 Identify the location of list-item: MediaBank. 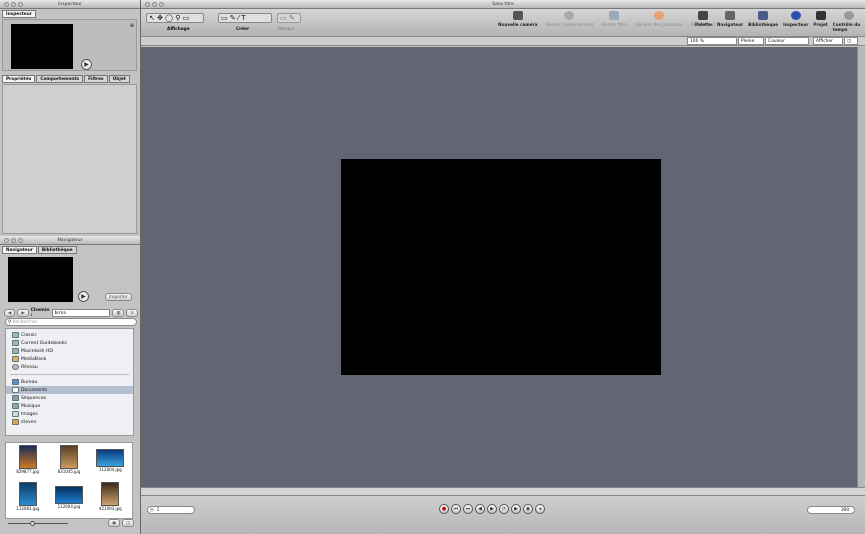
(69, 359).